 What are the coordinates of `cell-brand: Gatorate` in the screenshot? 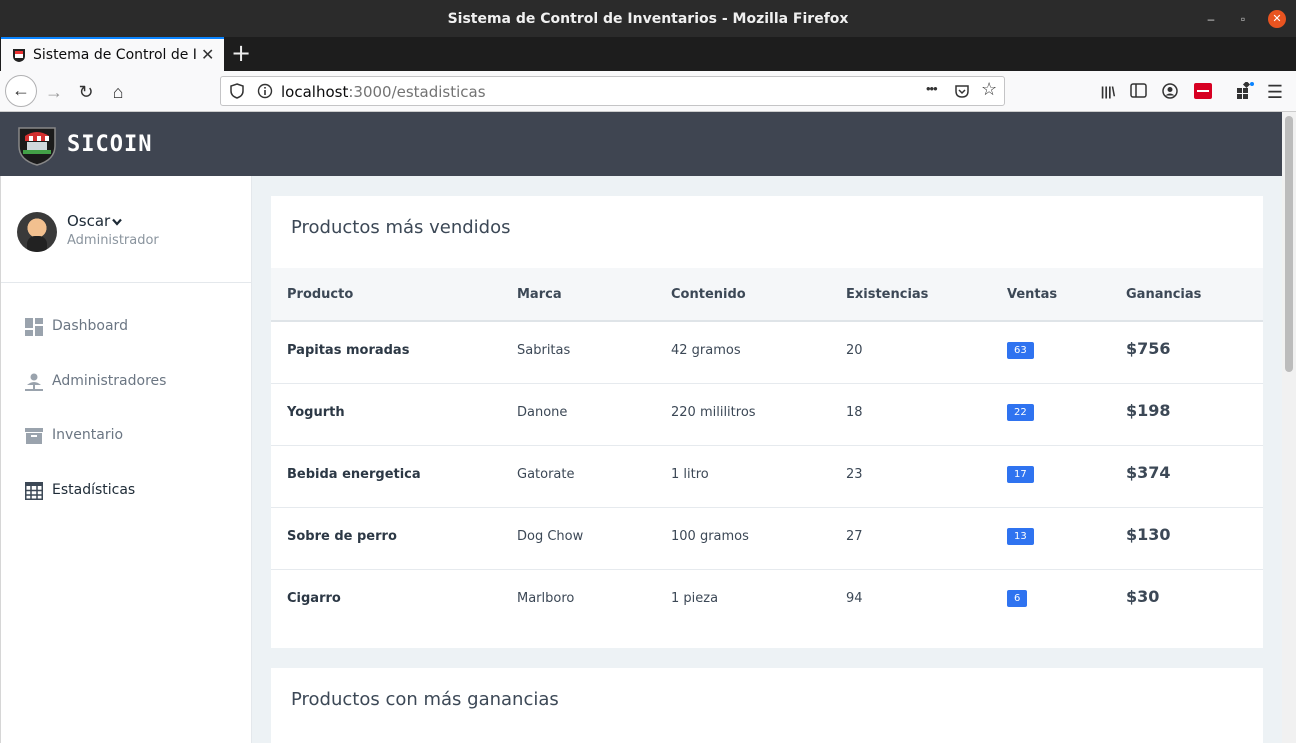 It's located at (546, 474).